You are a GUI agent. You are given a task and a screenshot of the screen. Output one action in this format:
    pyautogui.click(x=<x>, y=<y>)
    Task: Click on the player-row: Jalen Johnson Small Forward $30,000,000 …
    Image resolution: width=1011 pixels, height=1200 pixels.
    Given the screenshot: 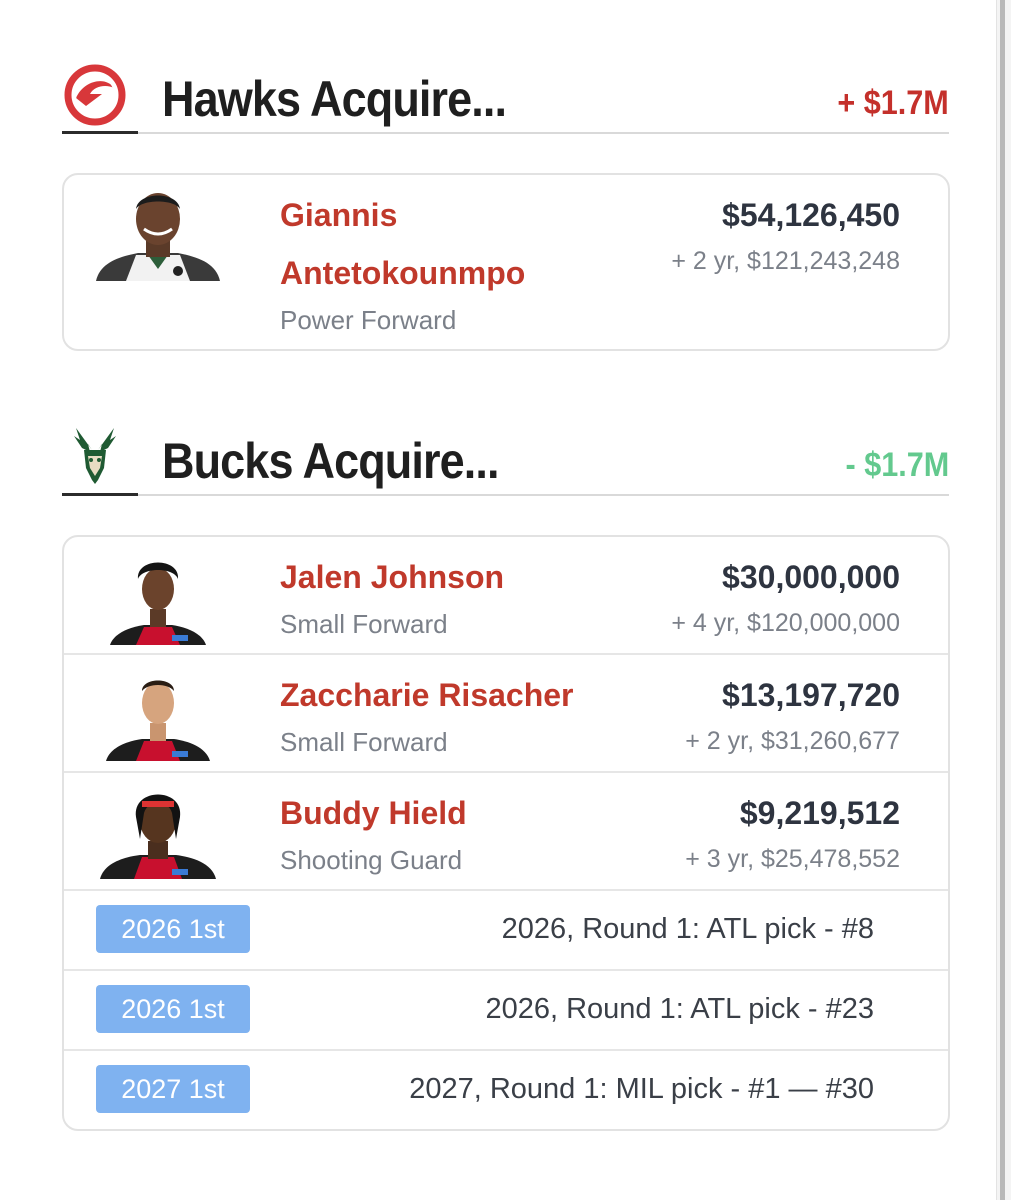 What is the action you would take?
    pyautogui.click(x=506, y=596)
    